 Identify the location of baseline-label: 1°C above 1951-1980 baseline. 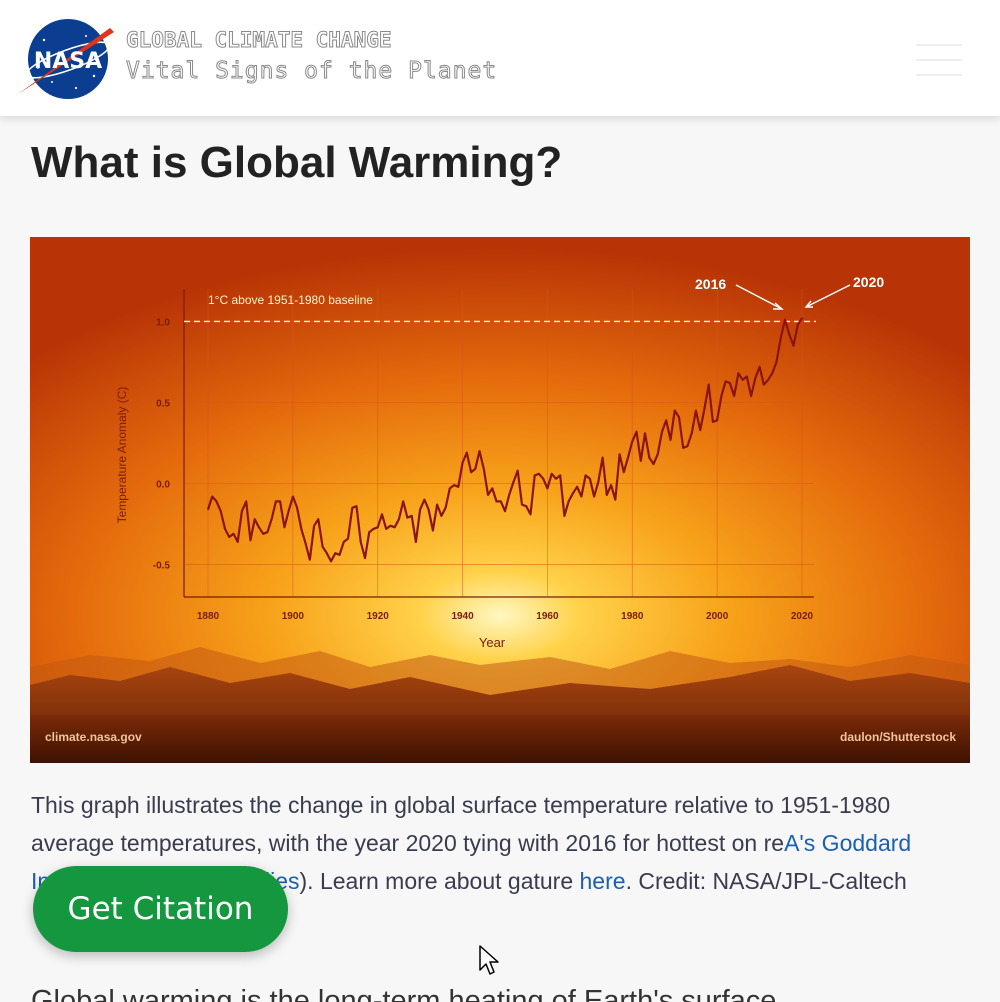
(290, 300).